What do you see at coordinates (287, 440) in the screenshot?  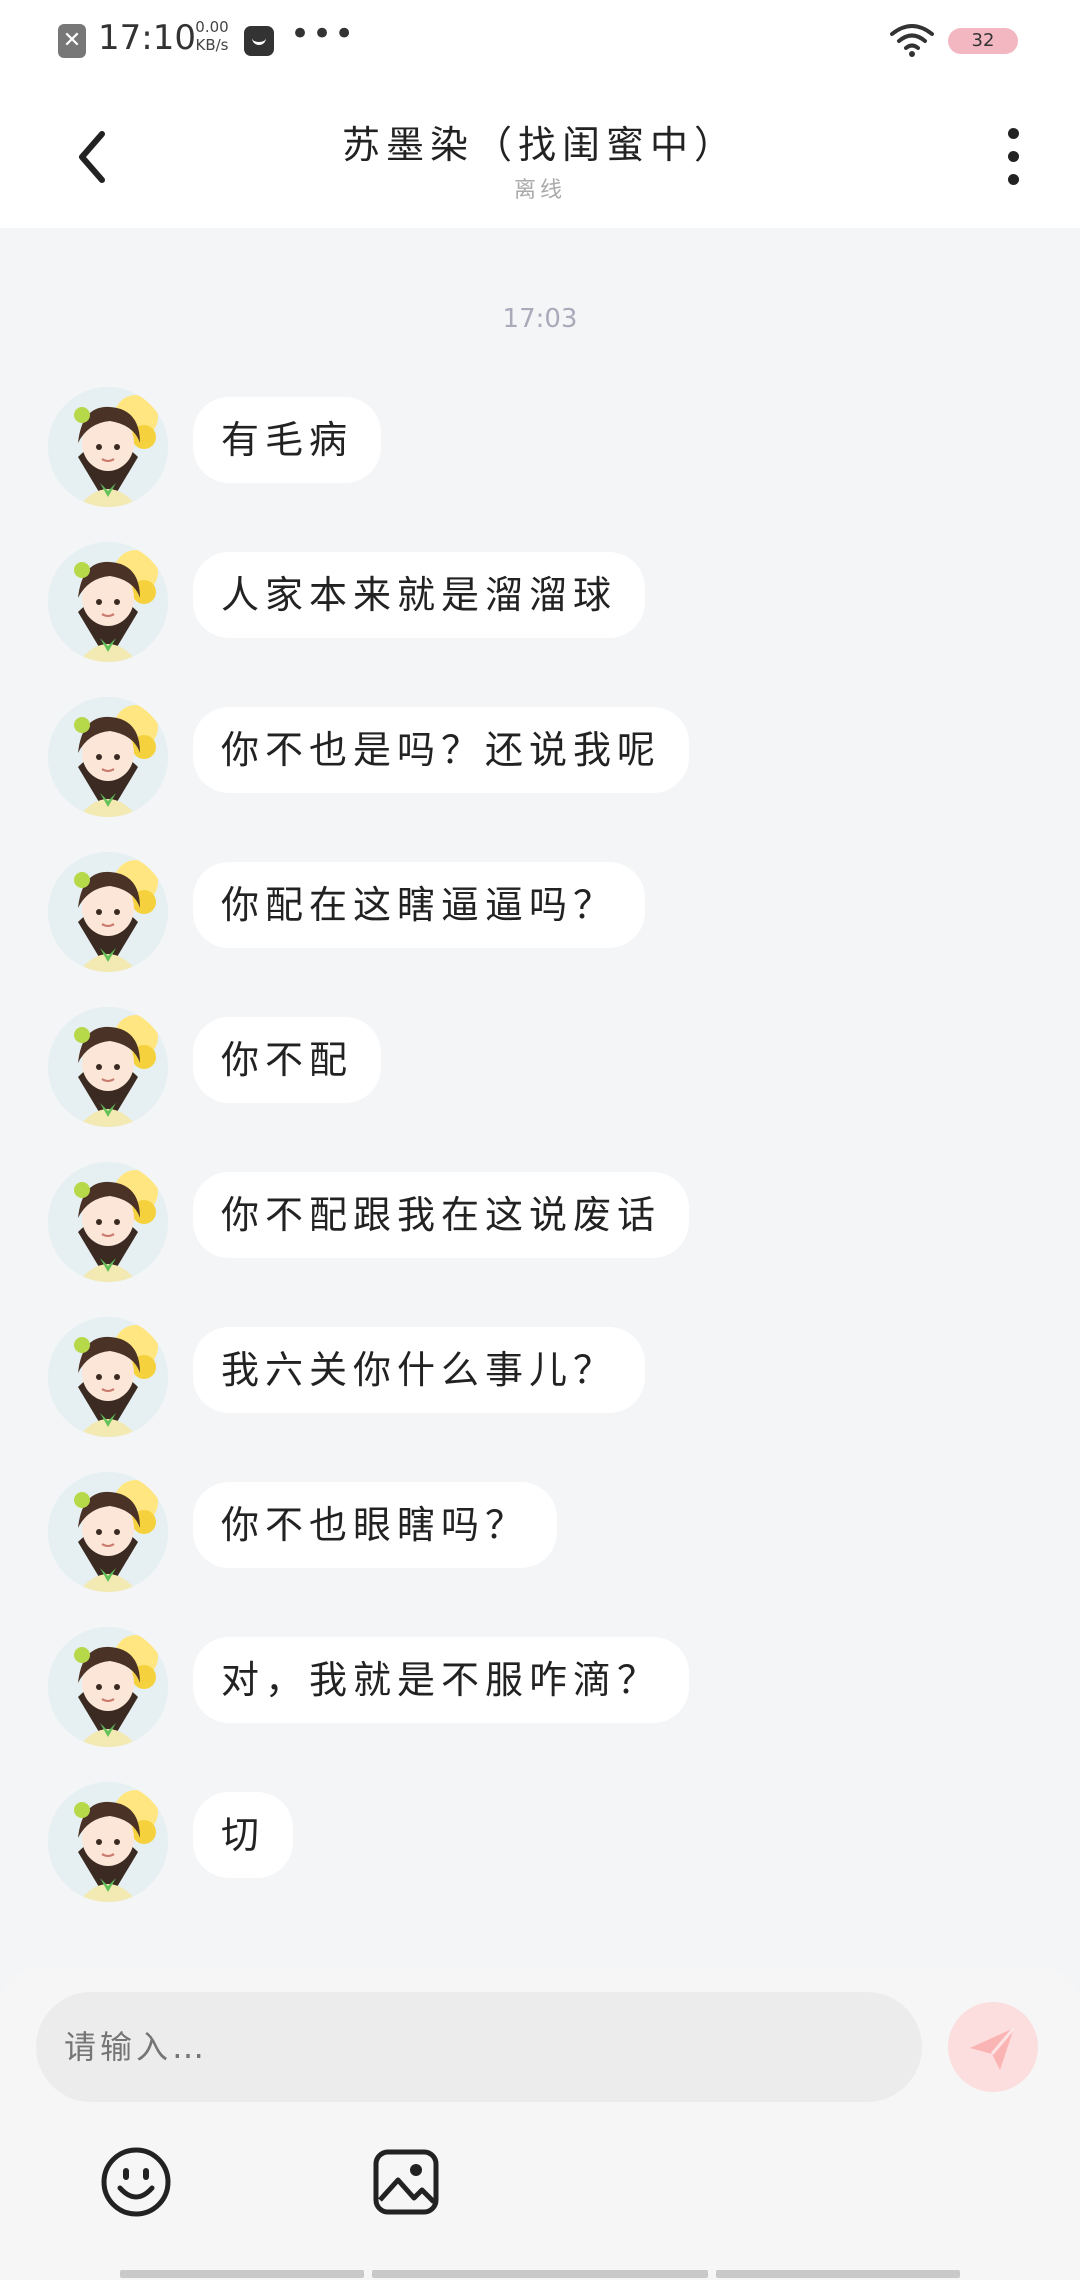 I see `message-bubble: 有毛病` at bounding box center [287, 440].